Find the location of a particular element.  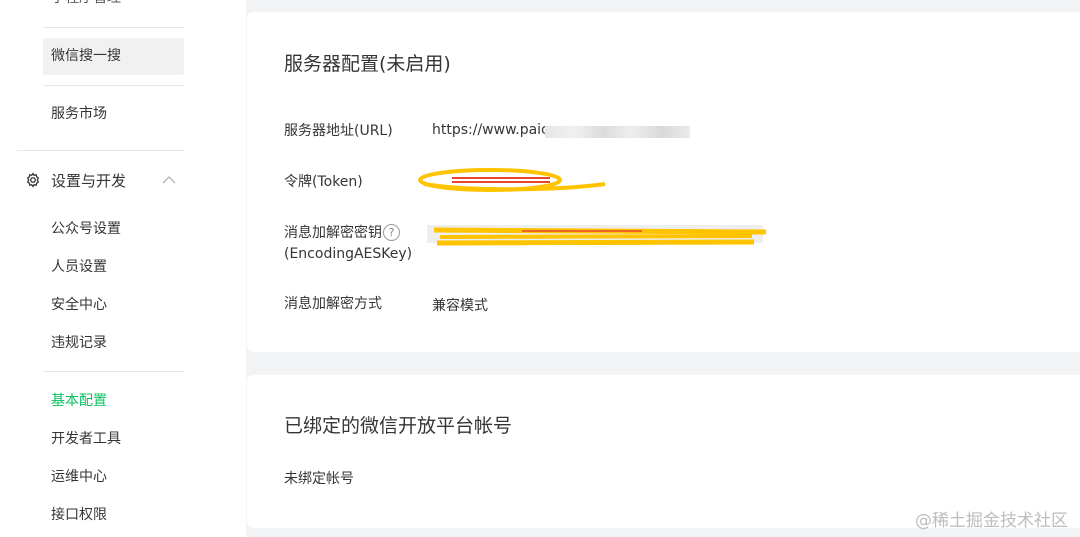

chevron-up-icon is located at coordinates (169, 180).